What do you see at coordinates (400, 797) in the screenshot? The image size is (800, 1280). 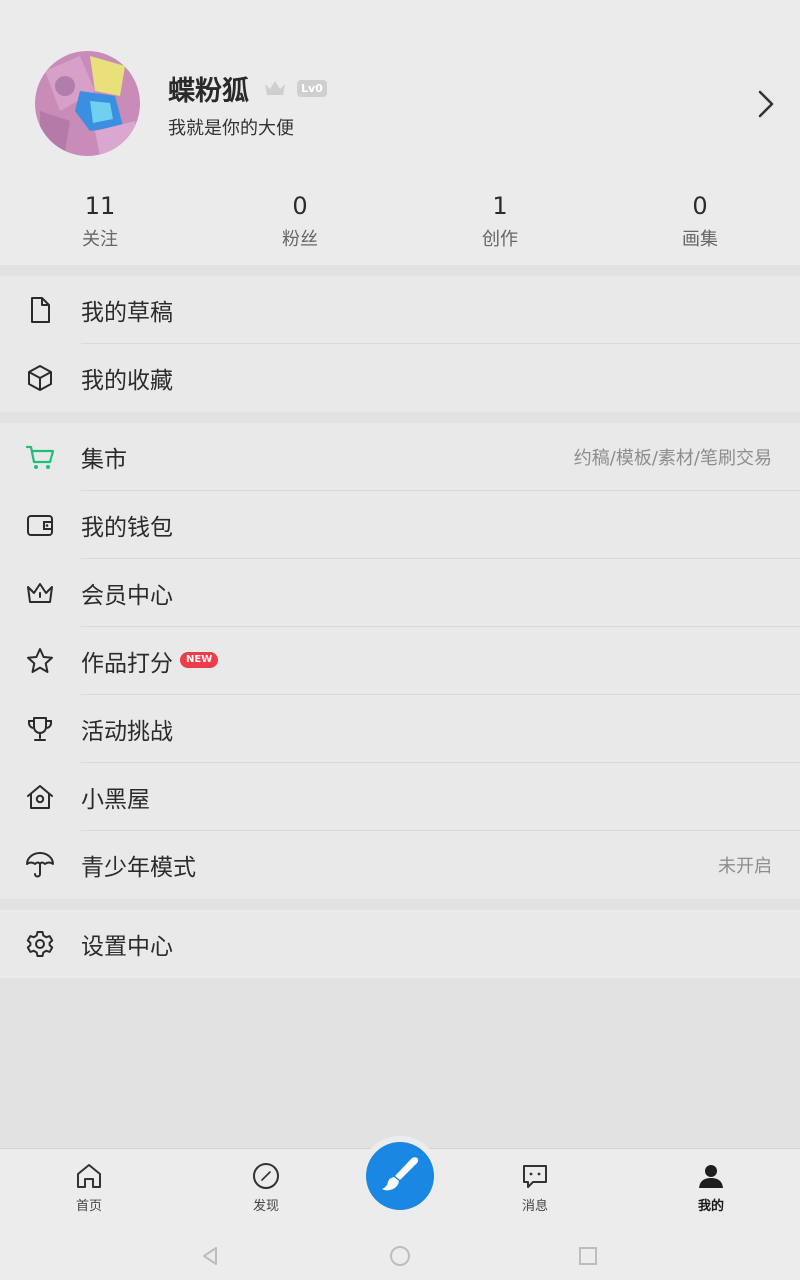 I see `menu-item-blacklist: 小黑屋` at bounding box center [400, 797].